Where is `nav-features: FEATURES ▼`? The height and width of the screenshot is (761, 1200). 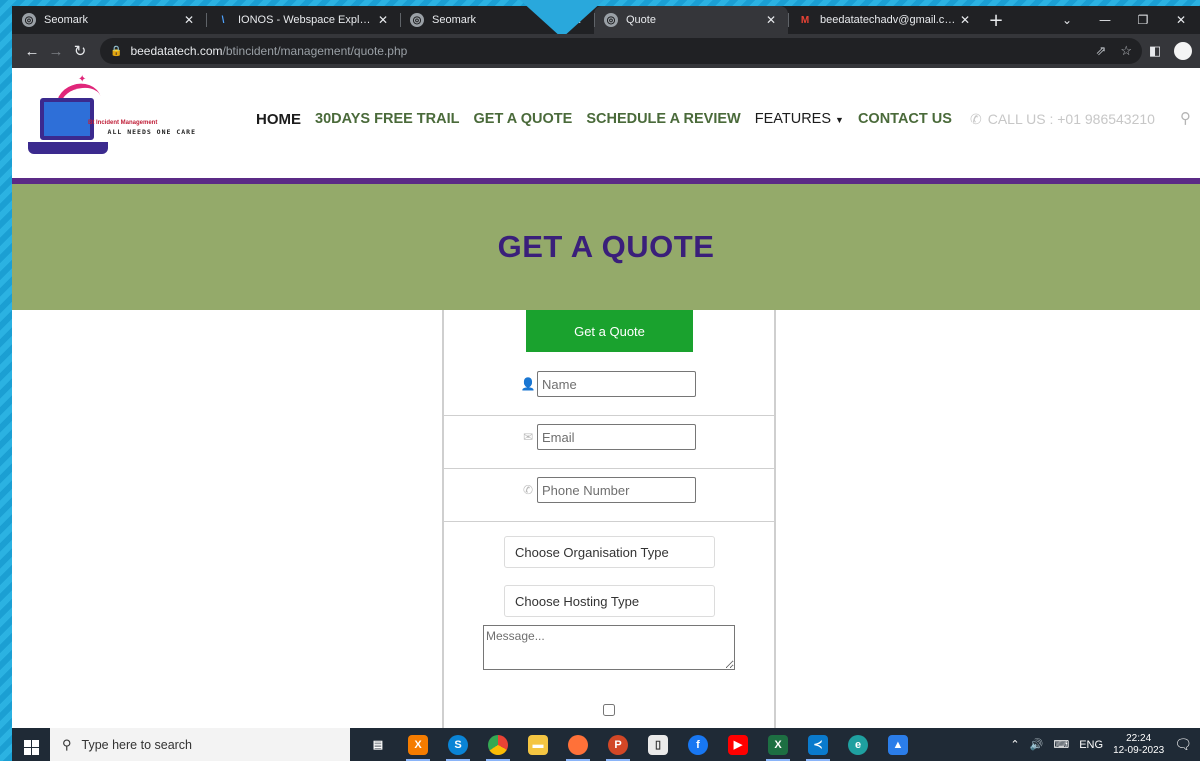 nav-features: FEATURES ▼ is located at coordinates (799, 119).